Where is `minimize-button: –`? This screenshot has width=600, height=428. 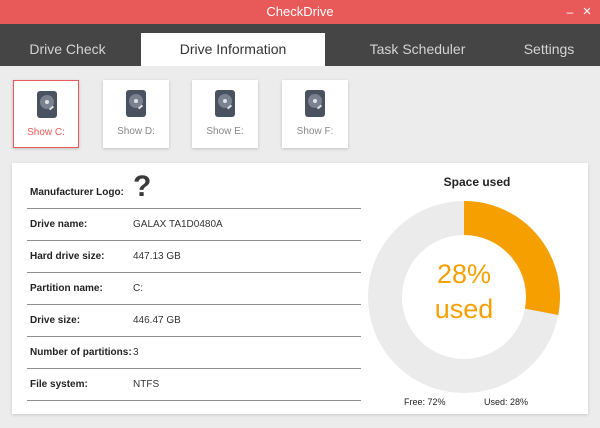
minimize-button: – is located at coordinates (570, 12).